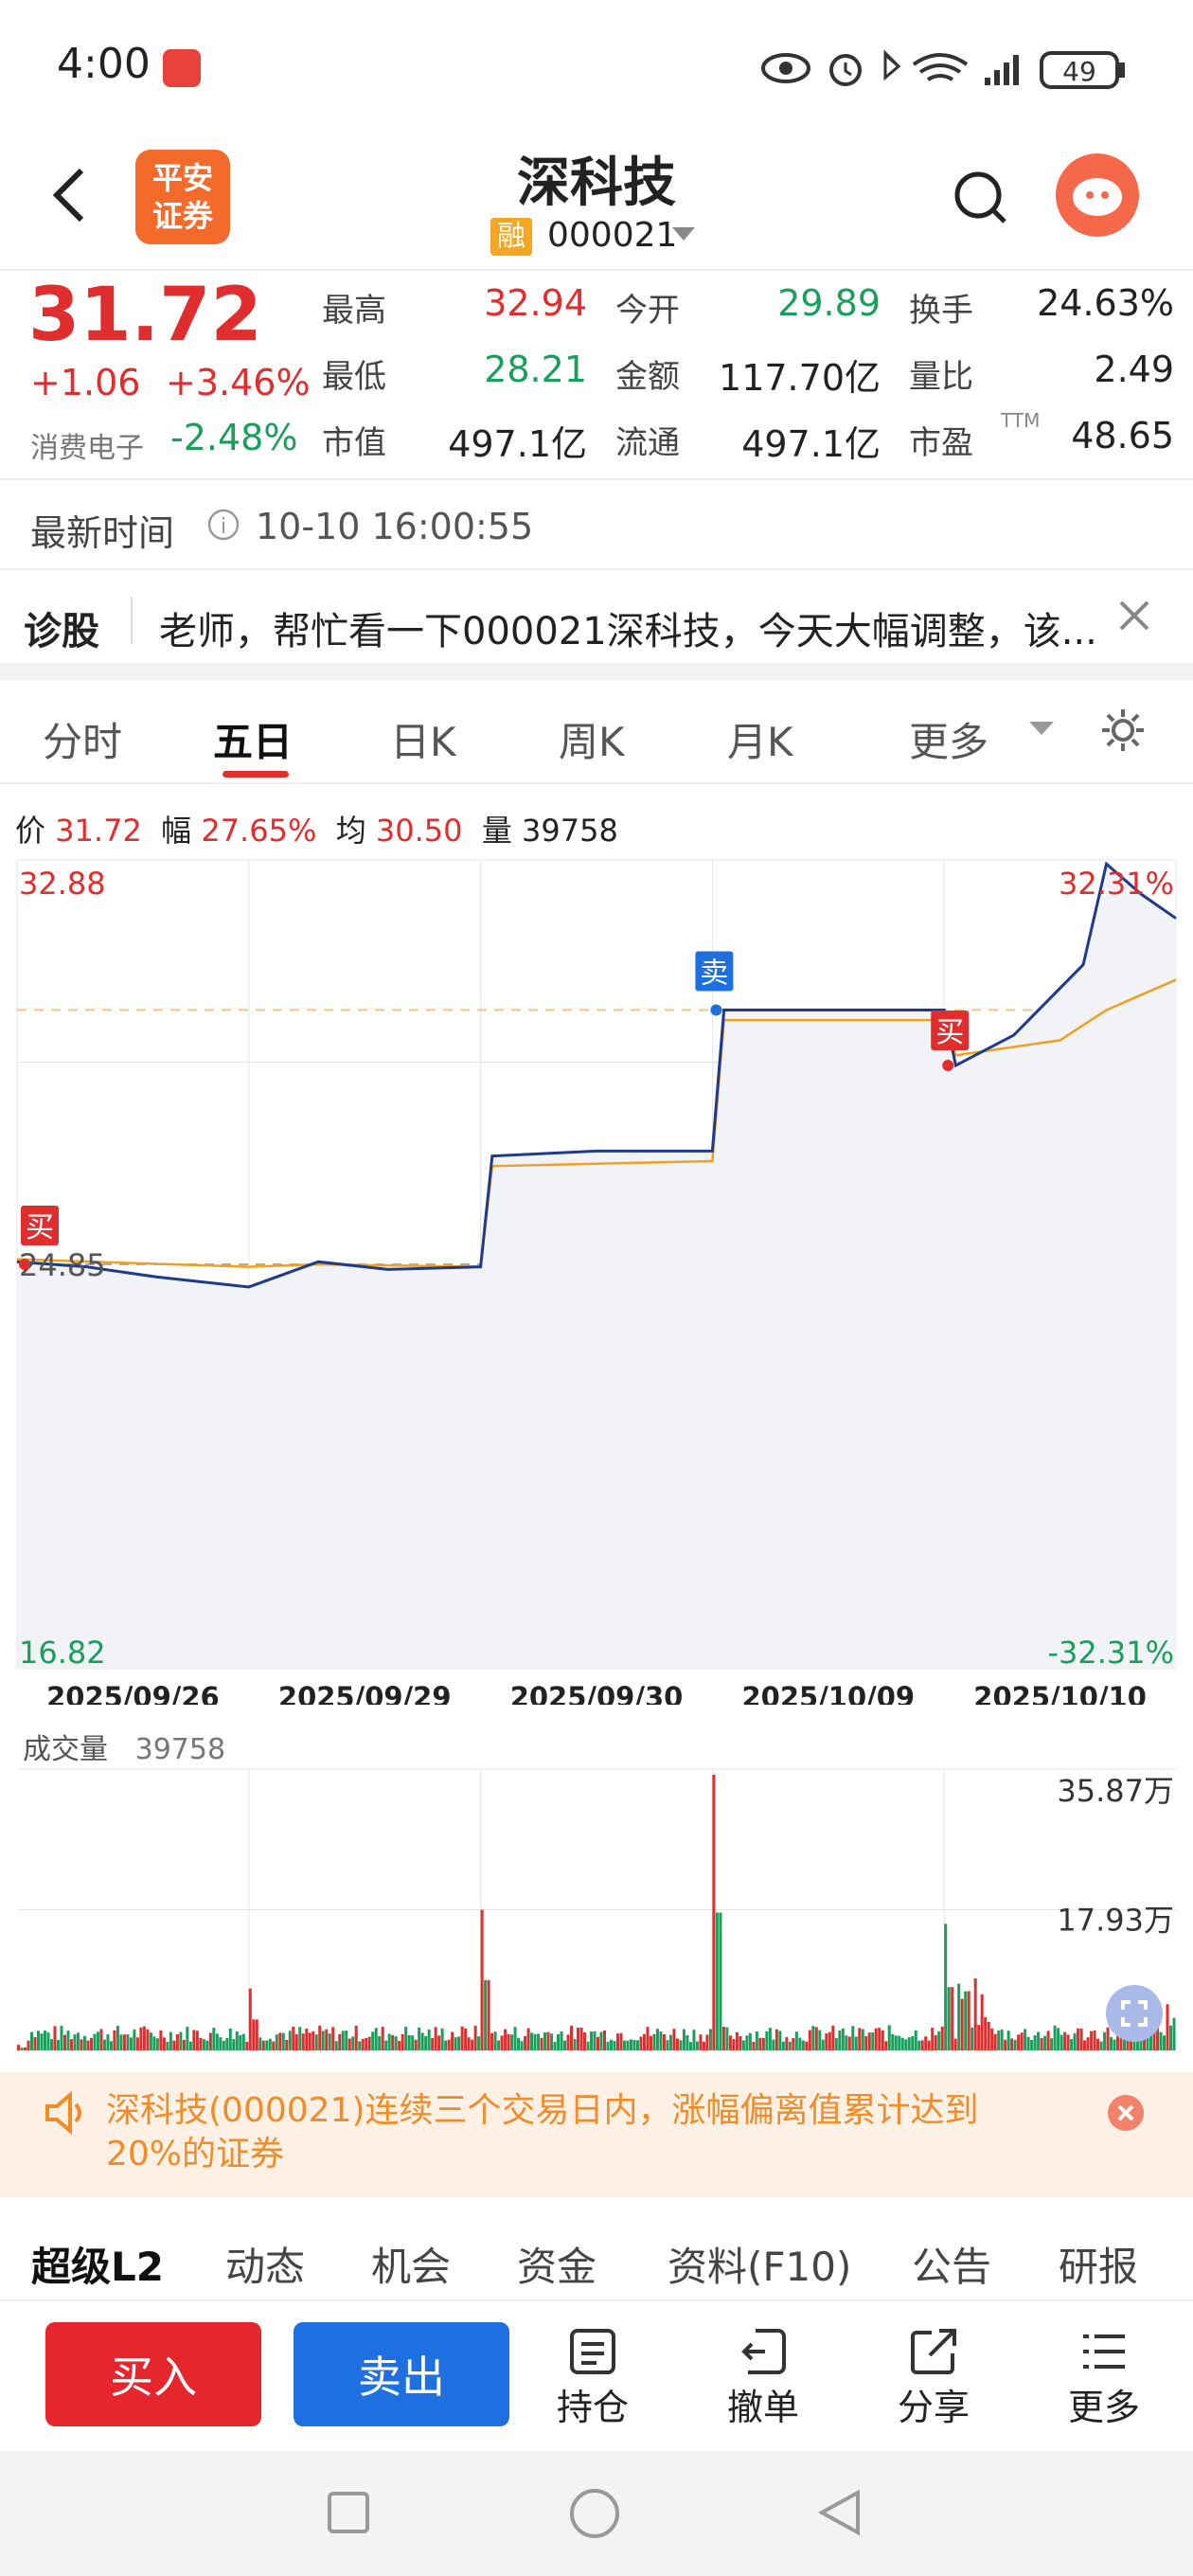 The height and width of the screenshot is (2576, 1193). Describe the element at coordinates (763, 2377) in the screenshot. I see `cancel-order-button: 撤单` at that location.